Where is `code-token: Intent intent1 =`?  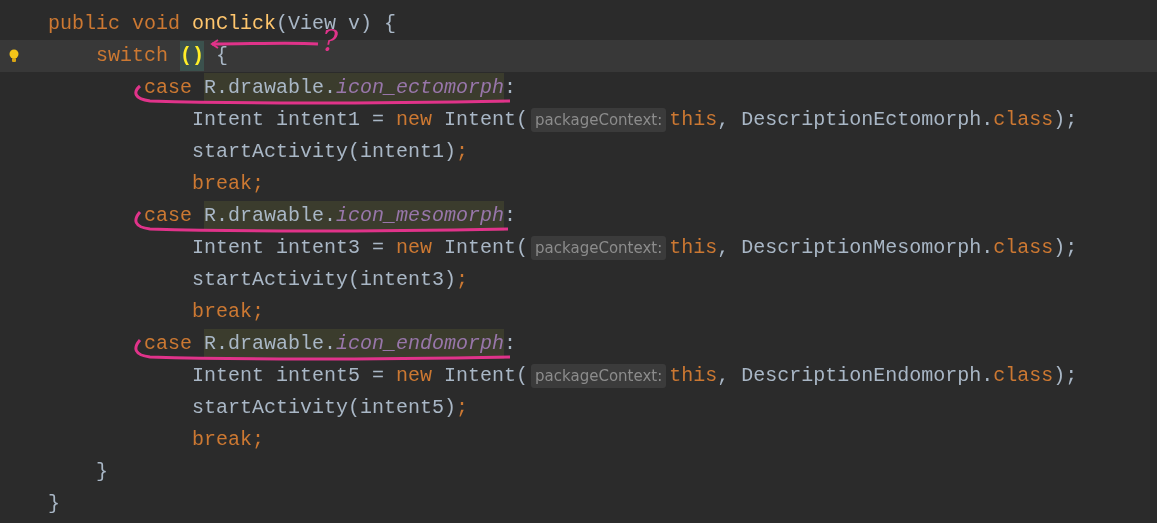 code-token: Intent intent1 = is located at coordinates (288, 120).